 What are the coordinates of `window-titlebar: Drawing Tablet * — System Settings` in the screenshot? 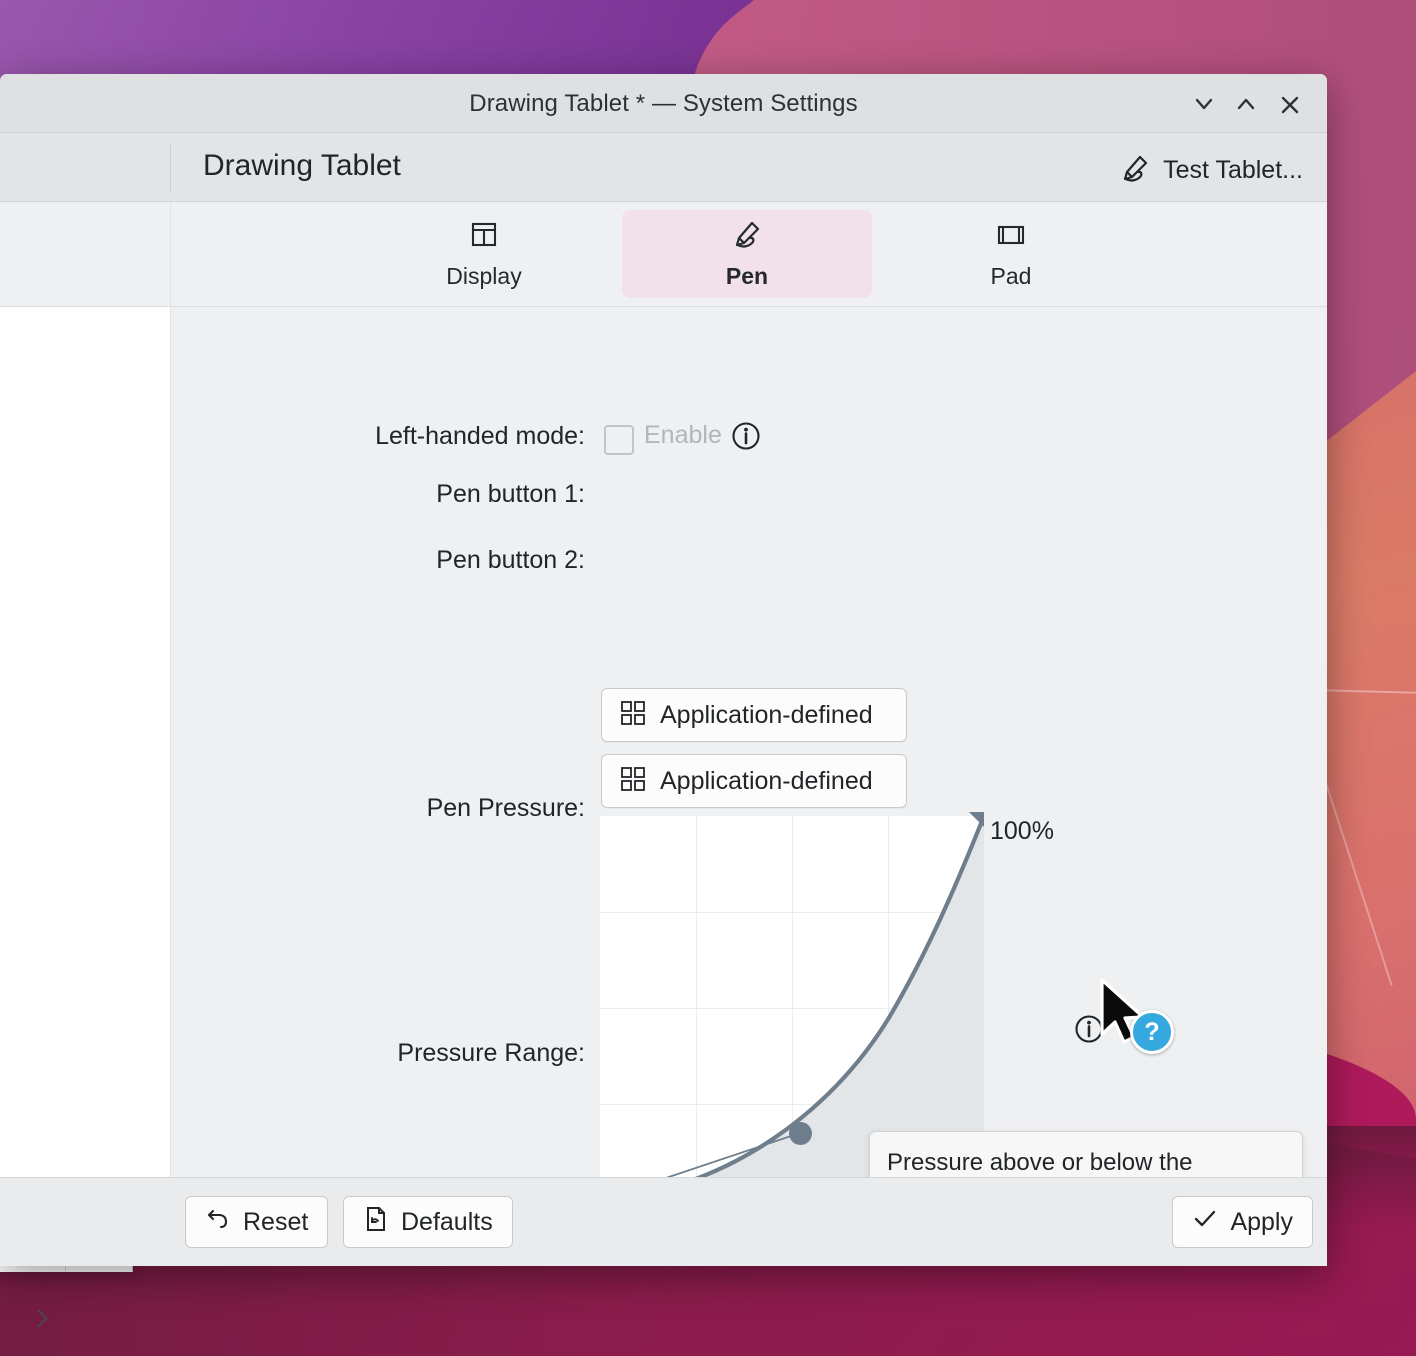 It's located at (663, 103).